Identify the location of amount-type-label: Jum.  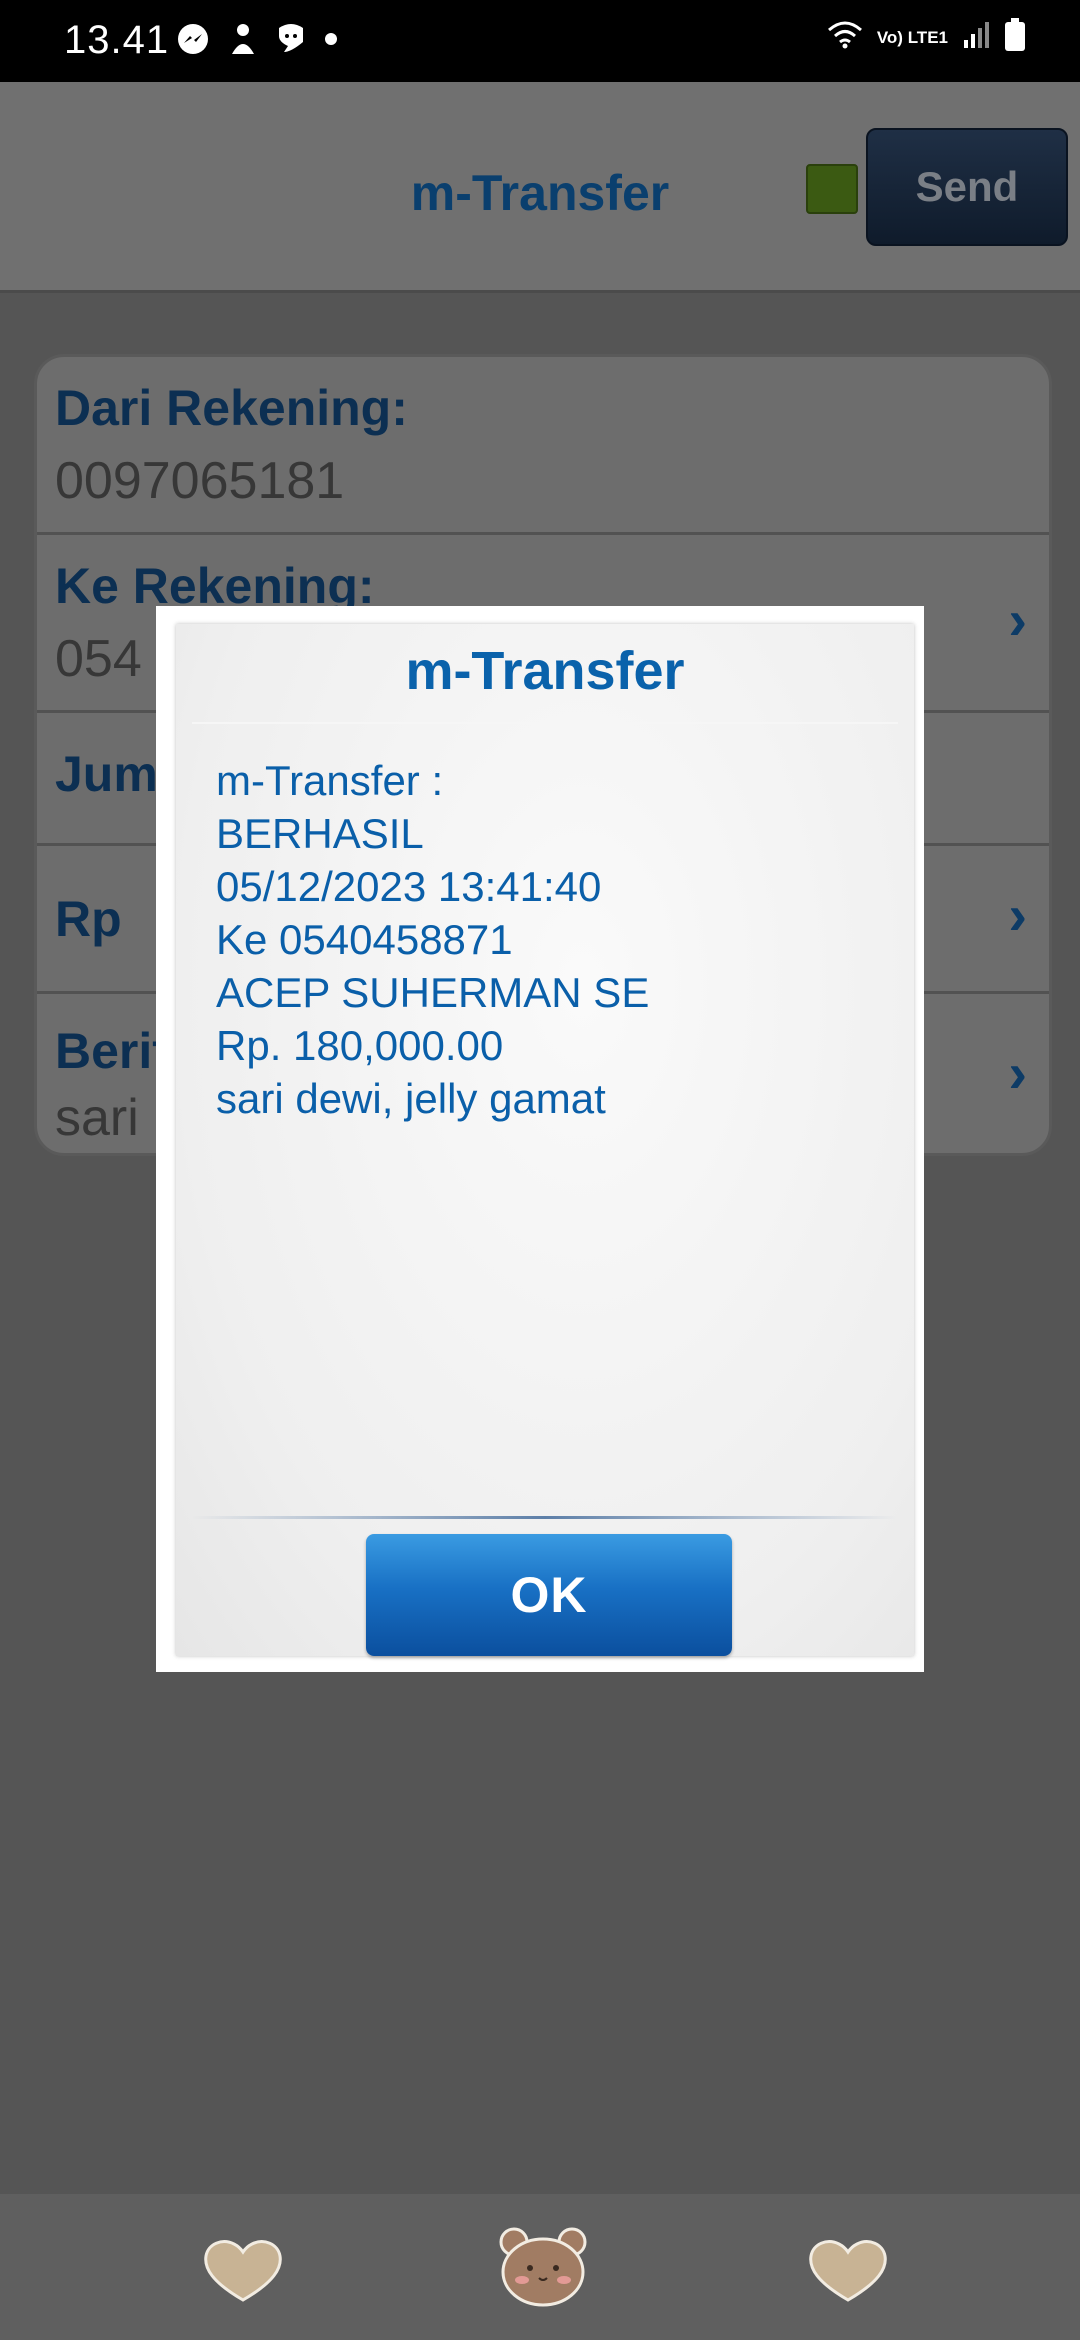
(106, 774).